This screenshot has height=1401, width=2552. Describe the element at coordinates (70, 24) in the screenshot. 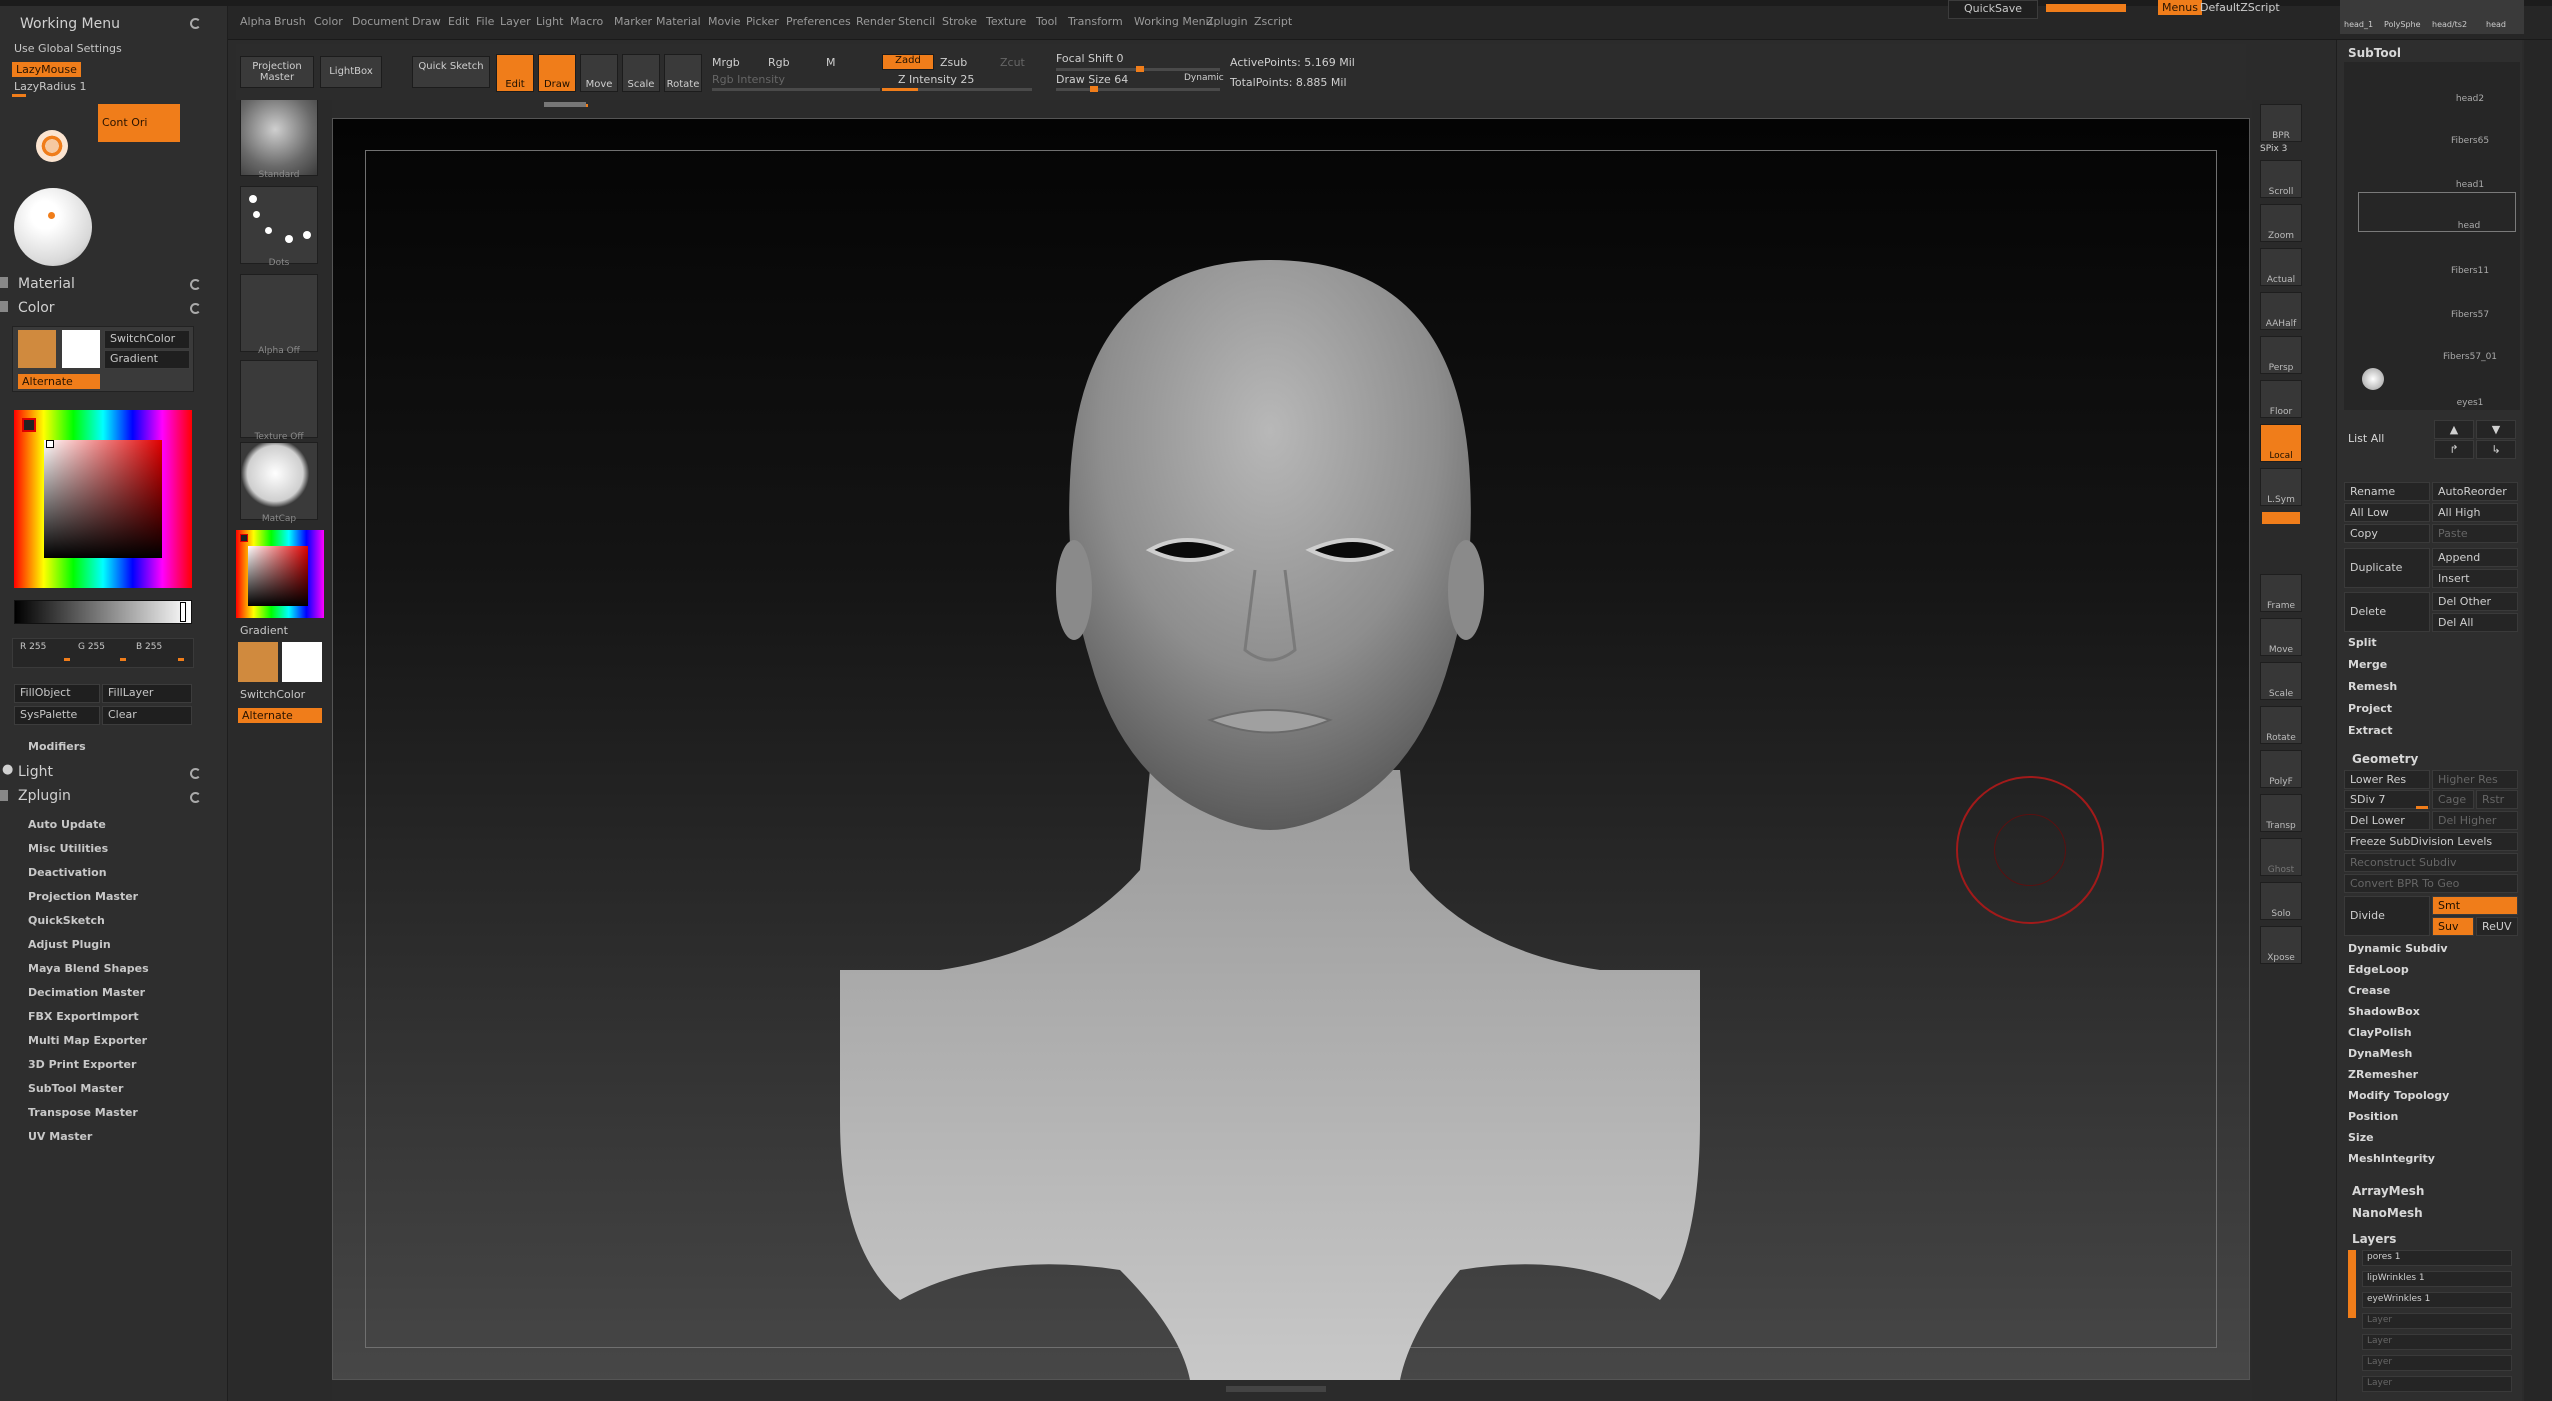

I see `working-menu-title: Working Menu` at that location.